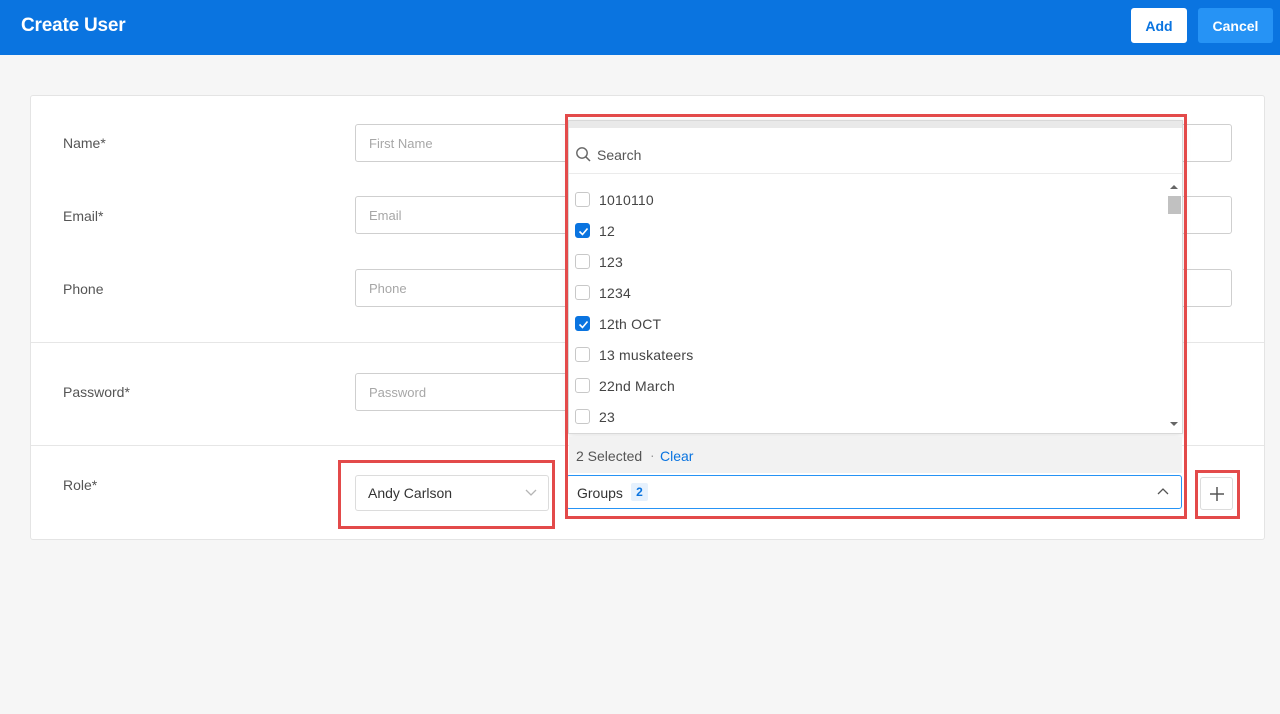 The image size is (1280, 714). I want to click on group-option: 12th OCT, so click(868, 324).